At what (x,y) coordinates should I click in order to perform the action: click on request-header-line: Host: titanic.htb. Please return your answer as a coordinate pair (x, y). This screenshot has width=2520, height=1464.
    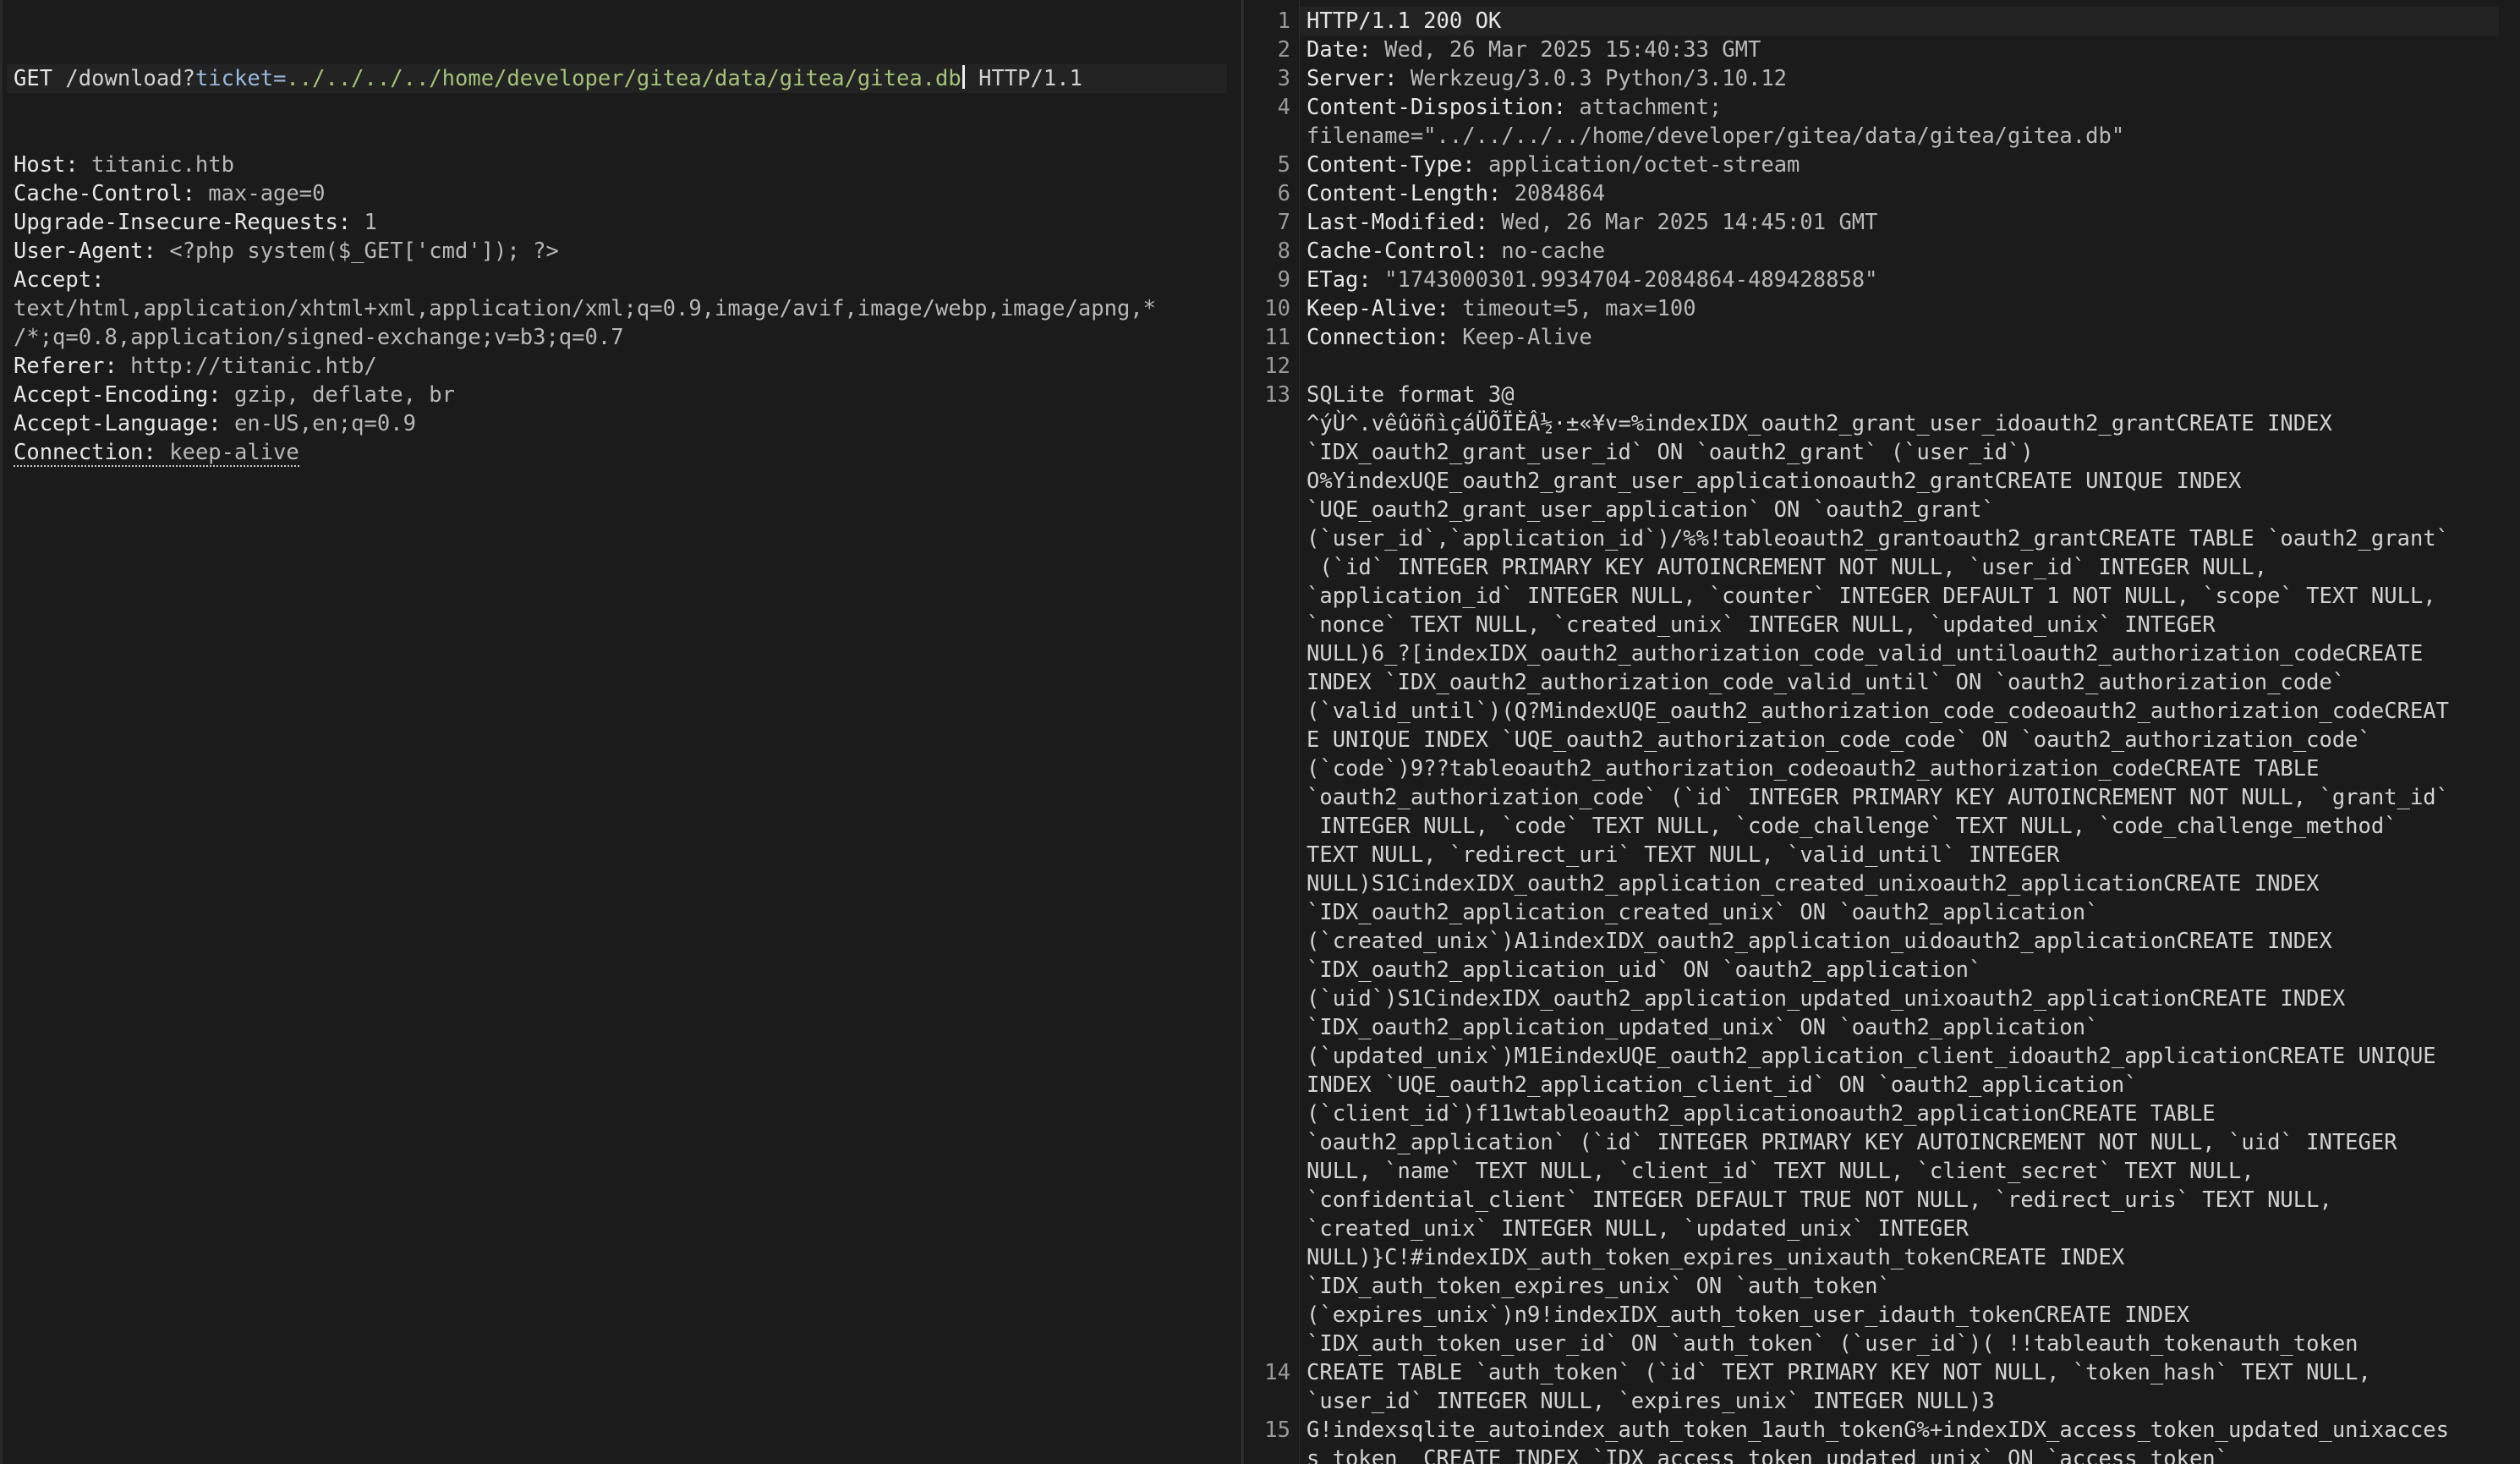
    Looking at the image, I should click on (622, 165).